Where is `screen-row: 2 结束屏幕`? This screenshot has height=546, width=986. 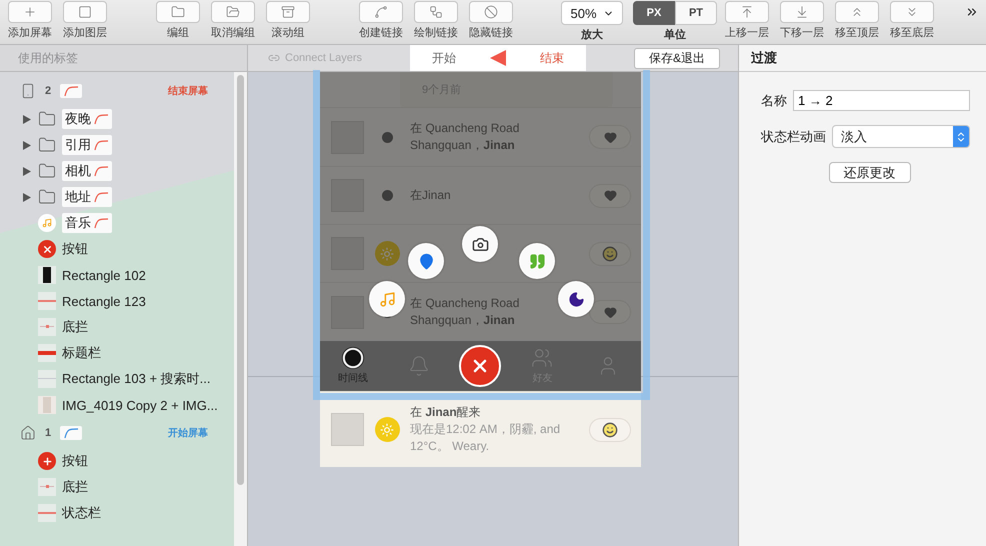 screen-row: 2 结束屏幕 is located at coordinates (117, 91).